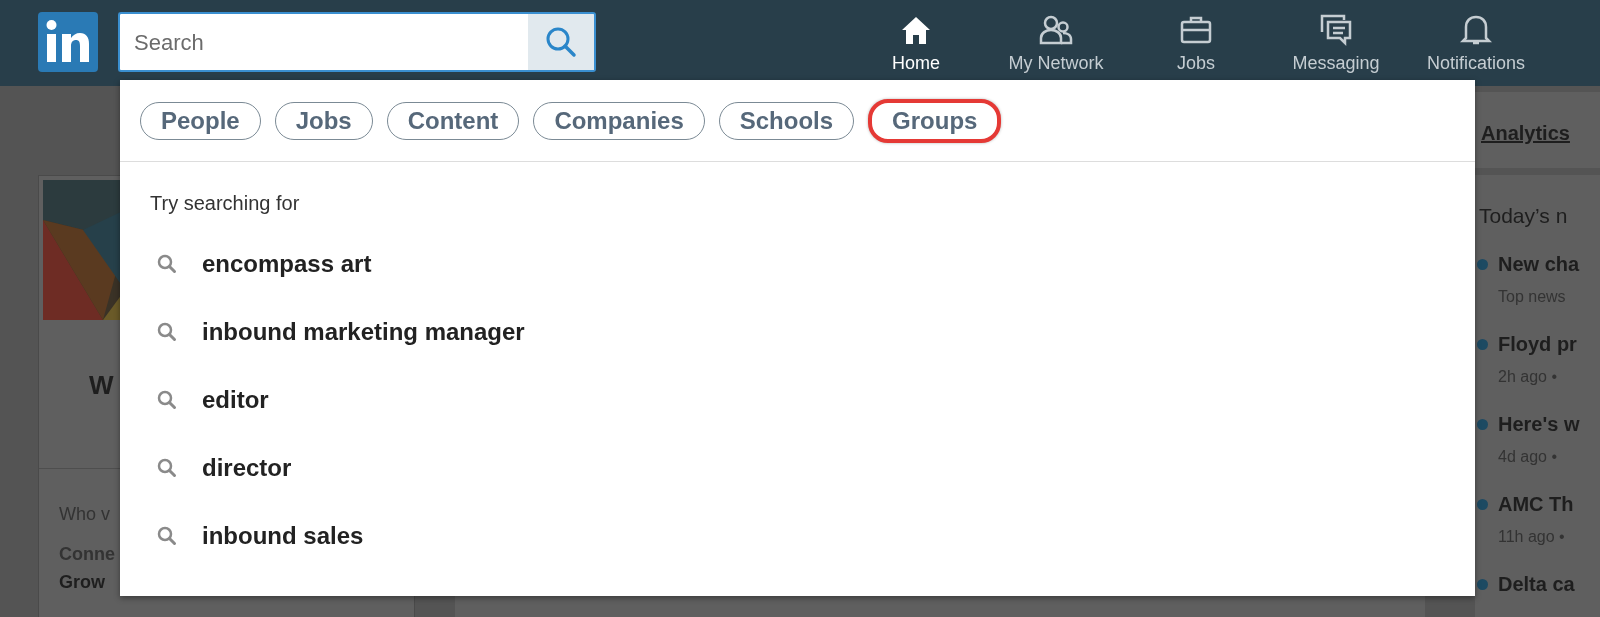 The image size is (1600, 617). What do you see at coordinates (786, 120) in the screenshot?
I see `filter-pill: Schools` at bounding box center [786, 120].